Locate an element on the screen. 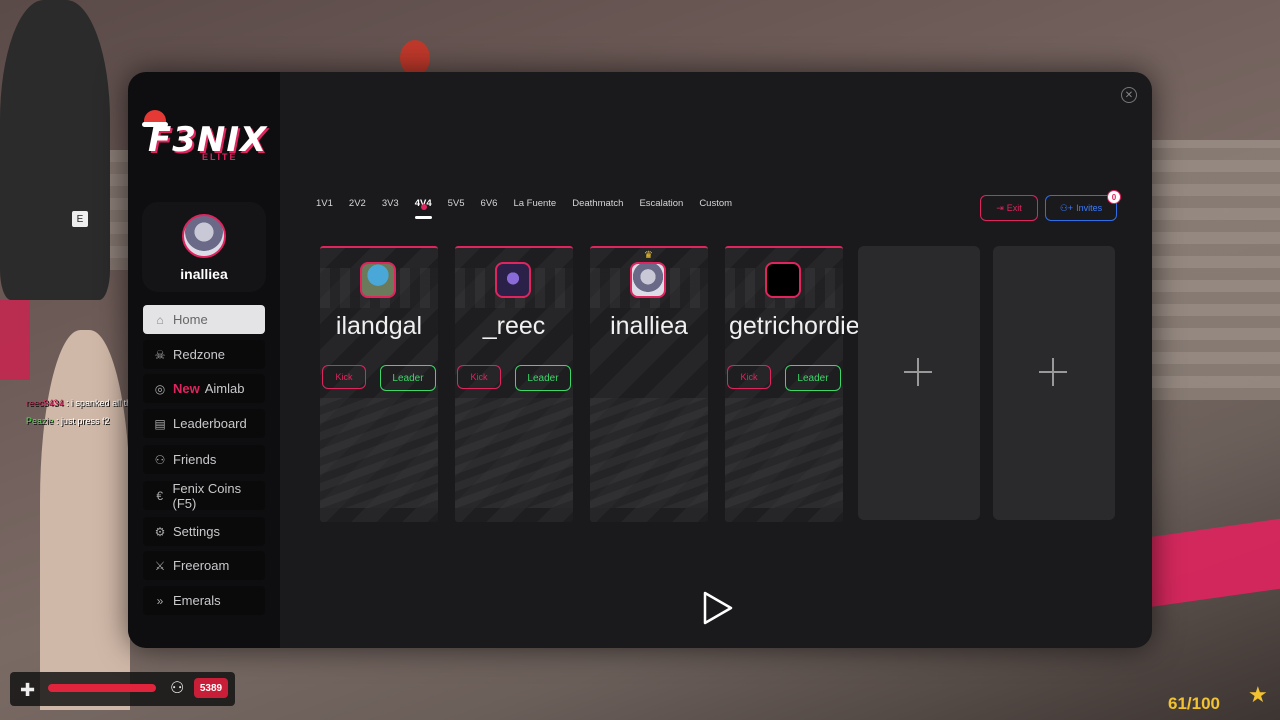  sidebar-item-friends: ⚇ Friends is located at coordinates (204, 459).